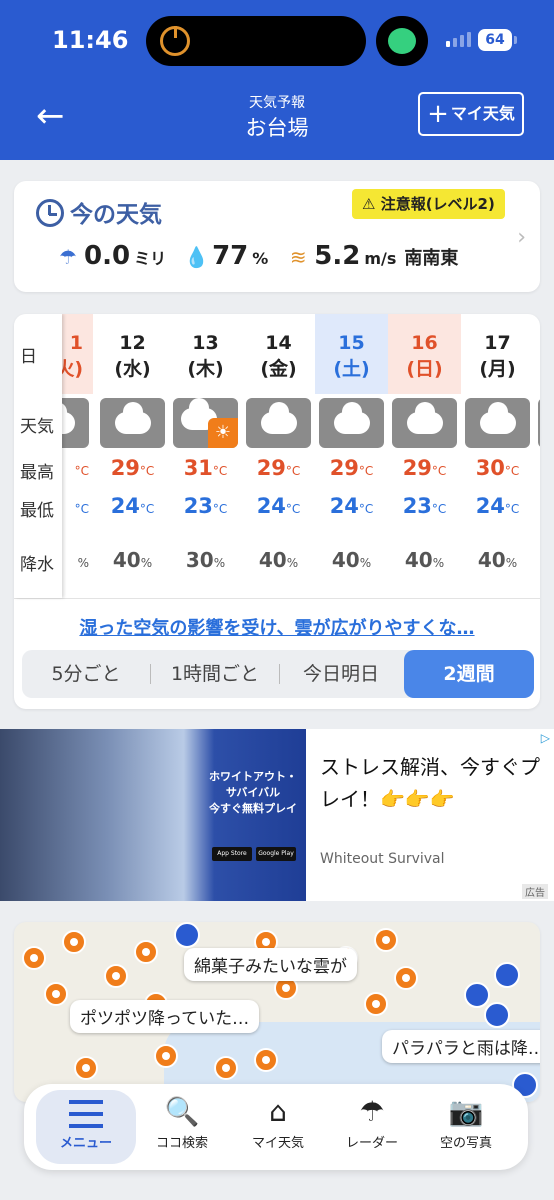 The width and height of the screenshot is (554, 1200). Describe the element at coordinates (85, 1143) in the screenshot. I see `tab-label: メニュー` at that location.